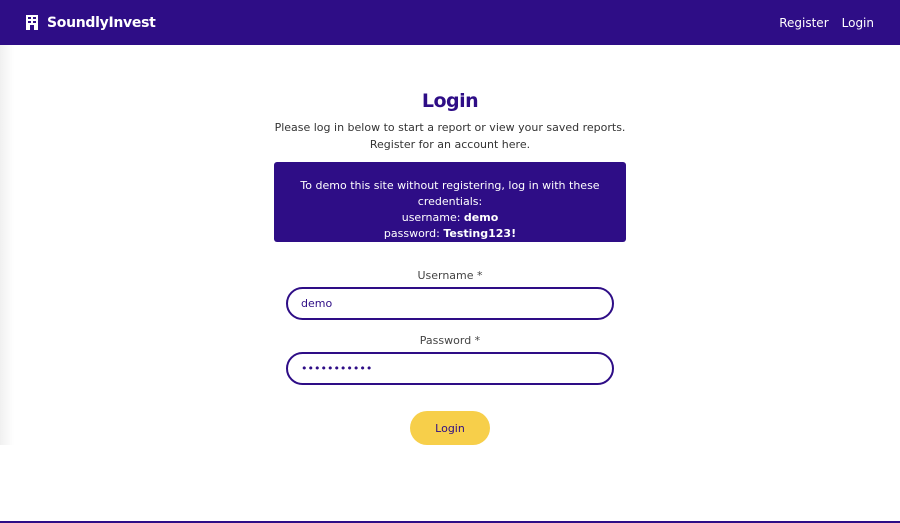  I want to click on login-button: Login, so click(450, 428).